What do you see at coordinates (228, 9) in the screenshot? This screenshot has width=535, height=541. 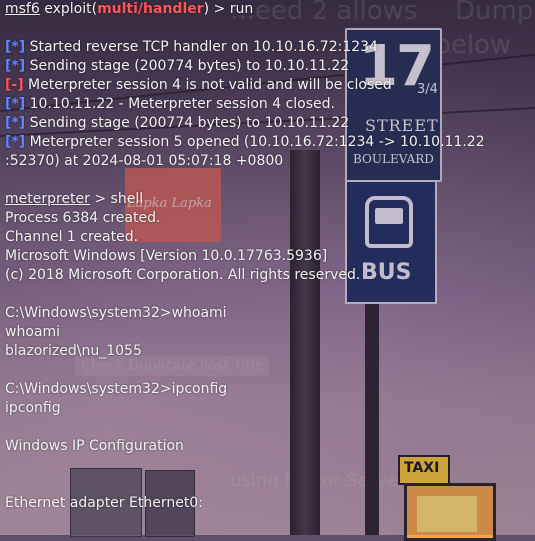 I see `msf-prompt-tail: ) > run` at bounding box center [228, 9].